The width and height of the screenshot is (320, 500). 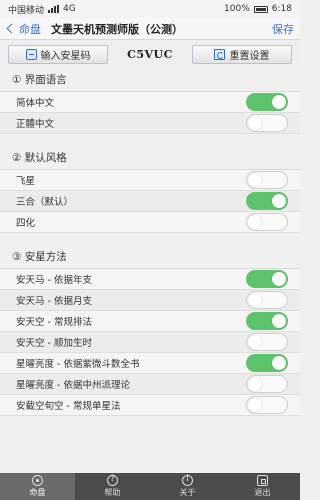 What do you see at coordinates (260, 9) in the screenshot?
I see `battery-icon` at bounding box center [260, 9].